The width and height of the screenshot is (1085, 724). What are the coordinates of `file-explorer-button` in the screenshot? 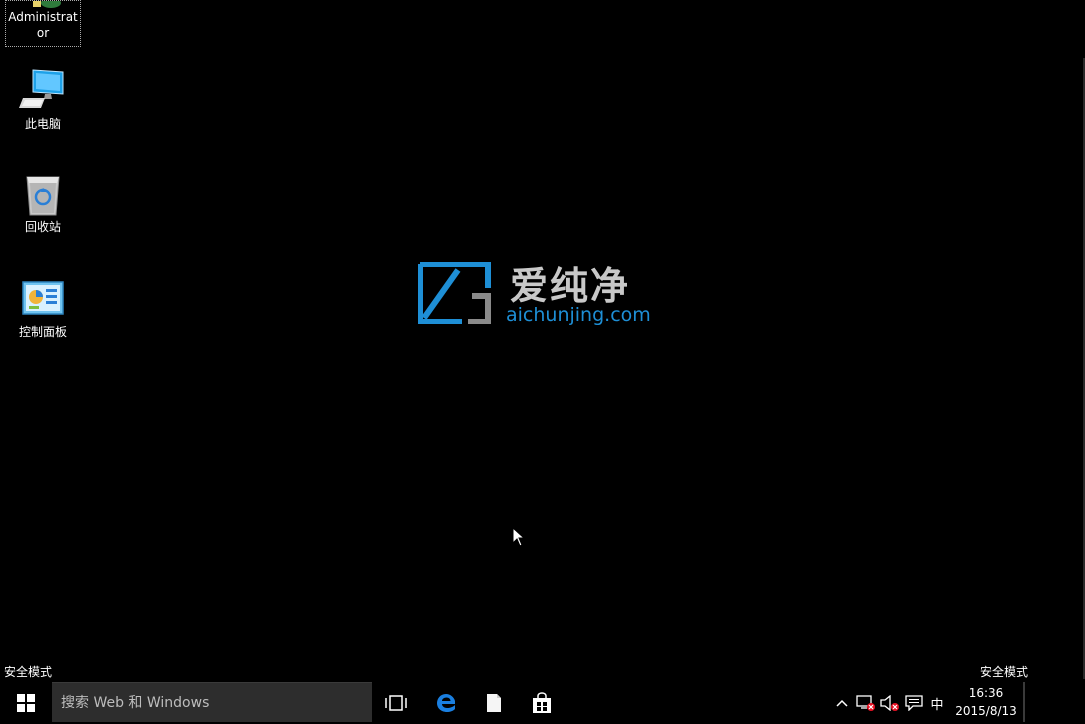 It's located at (494, 703).